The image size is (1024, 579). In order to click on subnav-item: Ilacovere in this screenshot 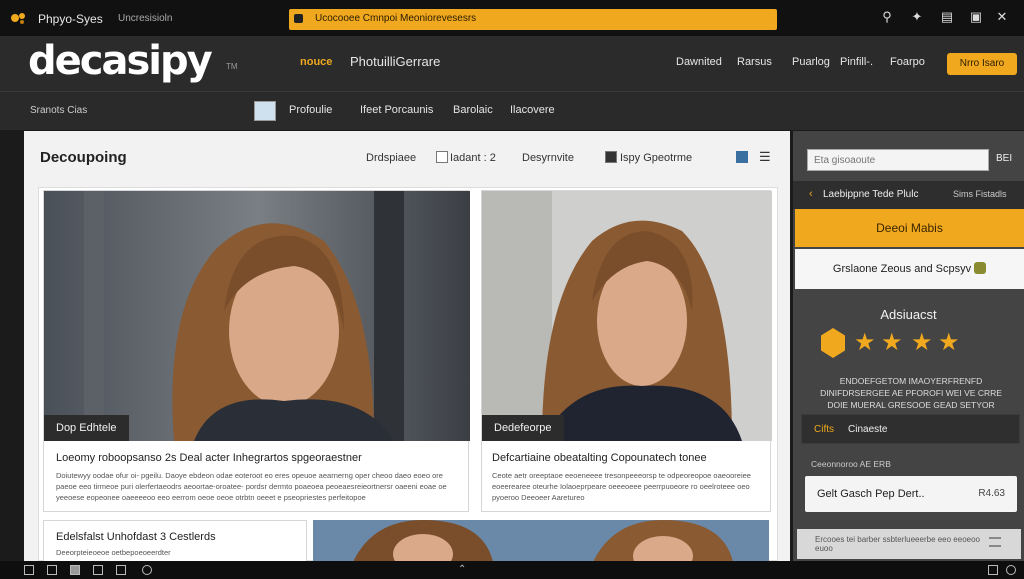, I will do `click(532, 110)`.